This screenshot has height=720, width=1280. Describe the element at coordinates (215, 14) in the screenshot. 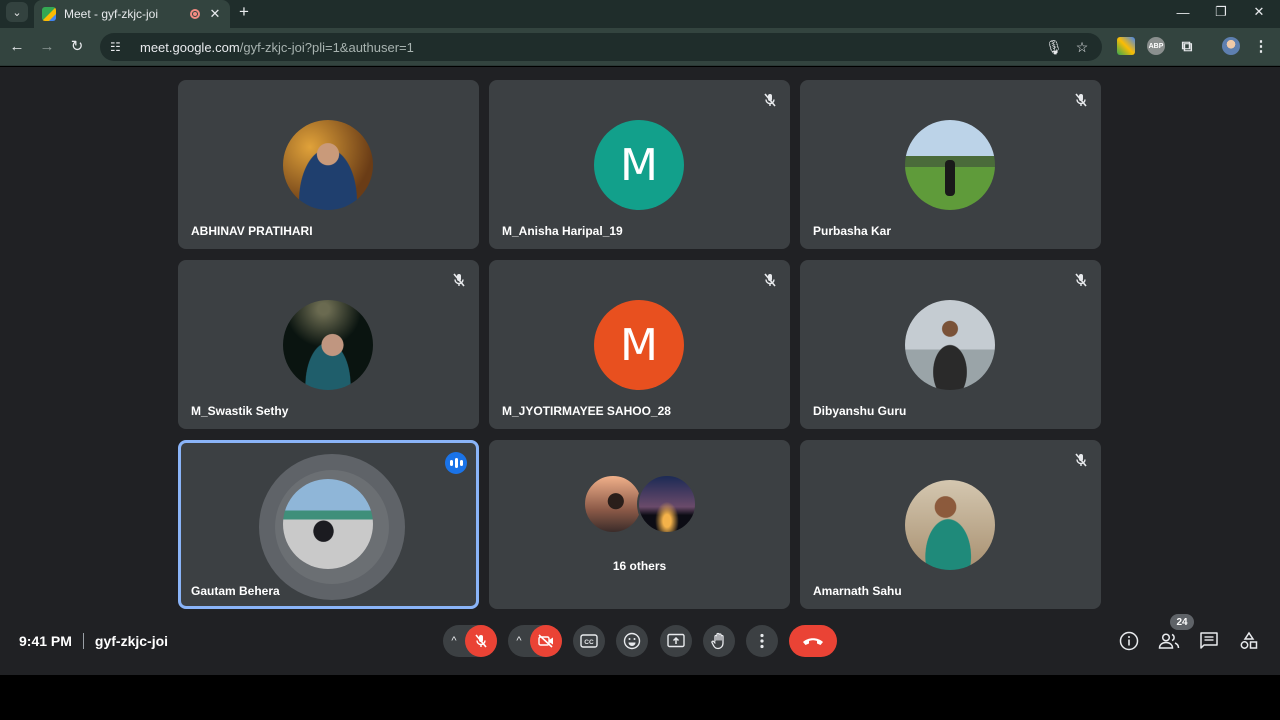

I see `close-tab-icon: ✕` at that location.